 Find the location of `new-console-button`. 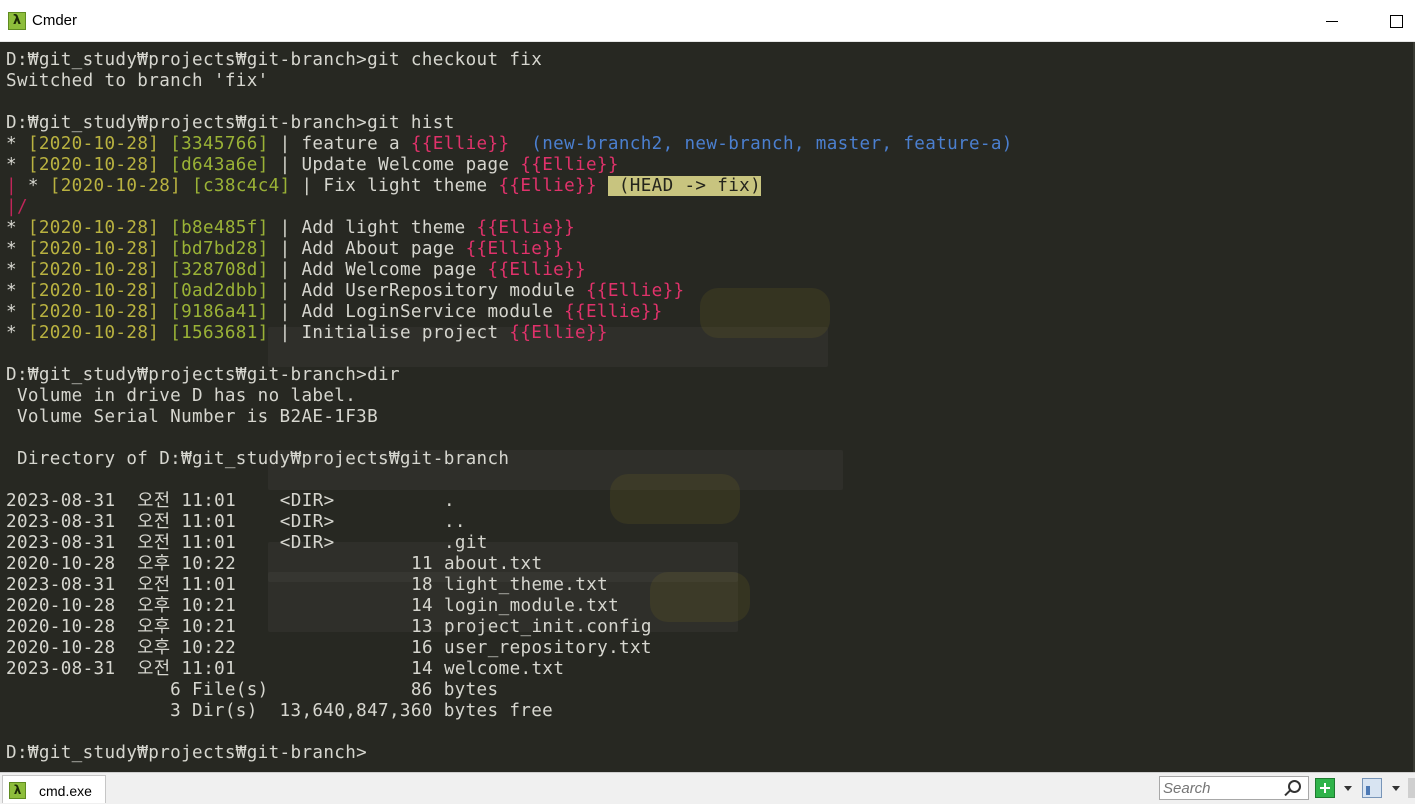

new-console-button is located at coordinates (1325, 788).